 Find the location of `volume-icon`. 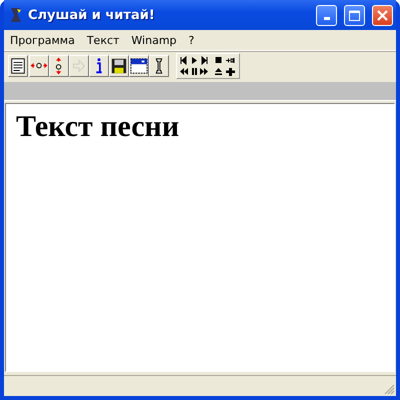

volume-icon is located at coordinates (230, 60).